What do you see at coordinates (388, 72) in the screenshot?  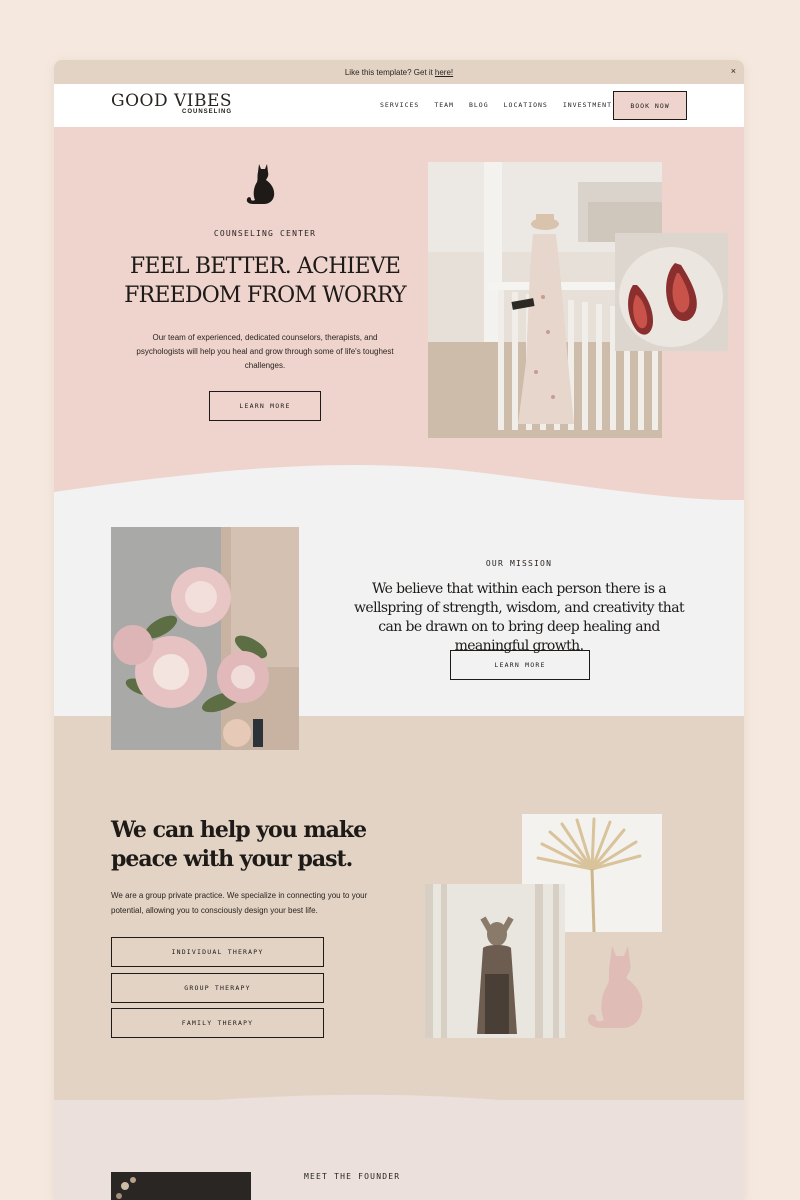 I see `announcement-text: Like this template? Get it` at bounding box center [388, 72].